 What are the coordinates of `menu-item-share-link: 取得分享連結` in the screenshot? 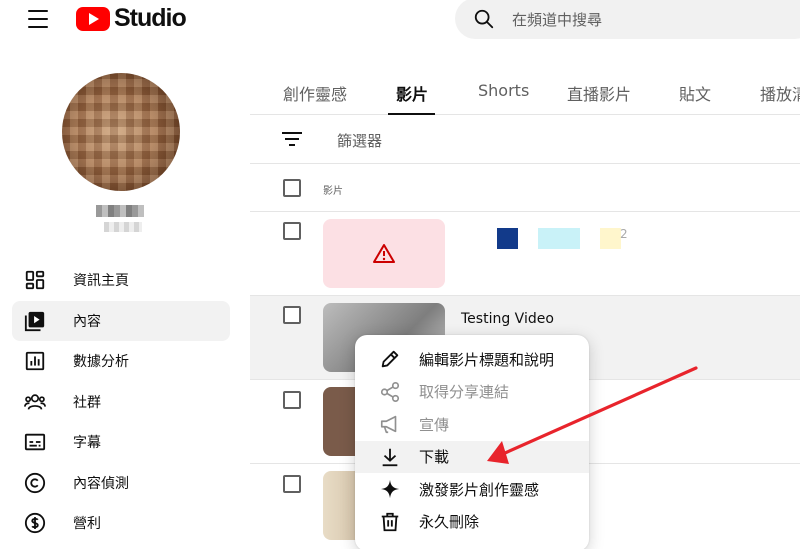 It's located at (472, 392).